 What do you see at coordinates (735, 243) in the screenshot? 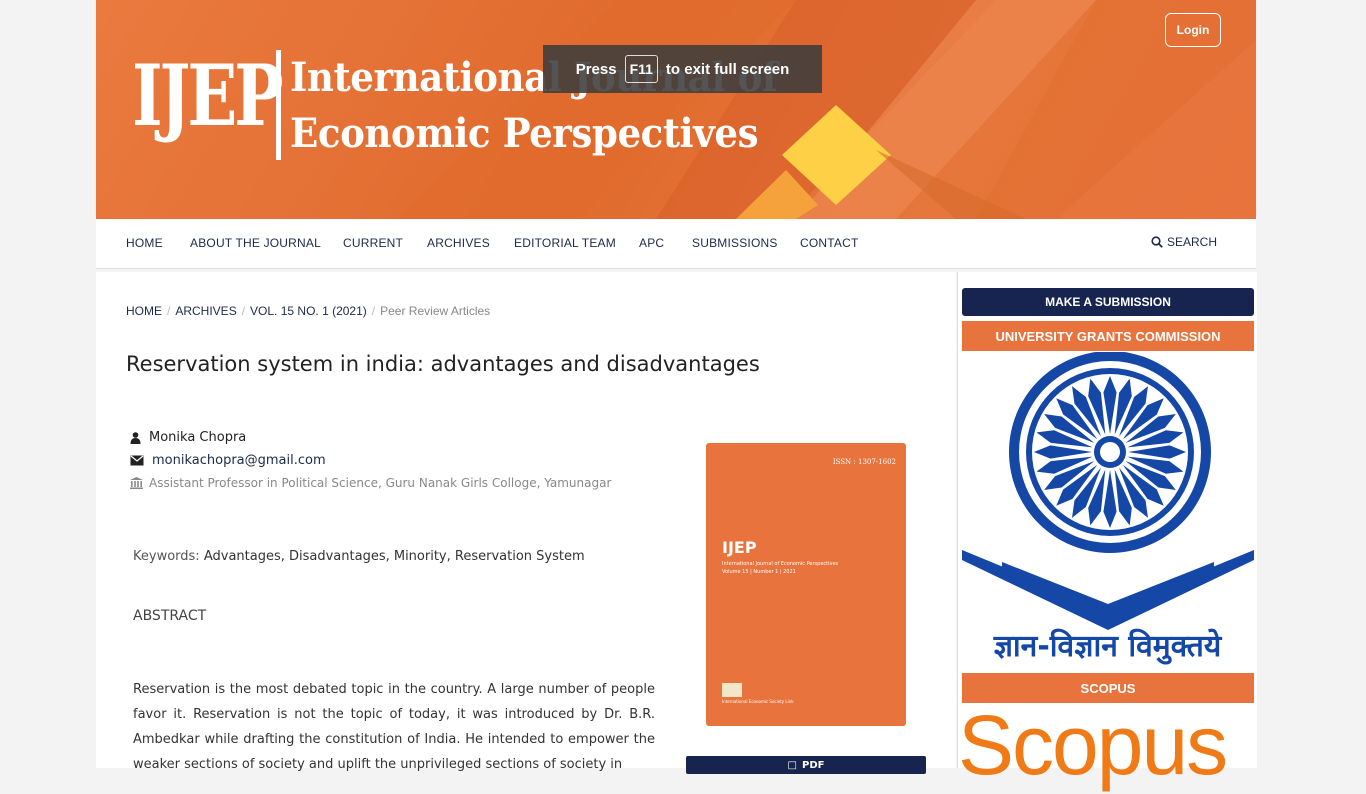
I see `nav-submissions: SUBMISSIONS` at bounding box center [735, 243].